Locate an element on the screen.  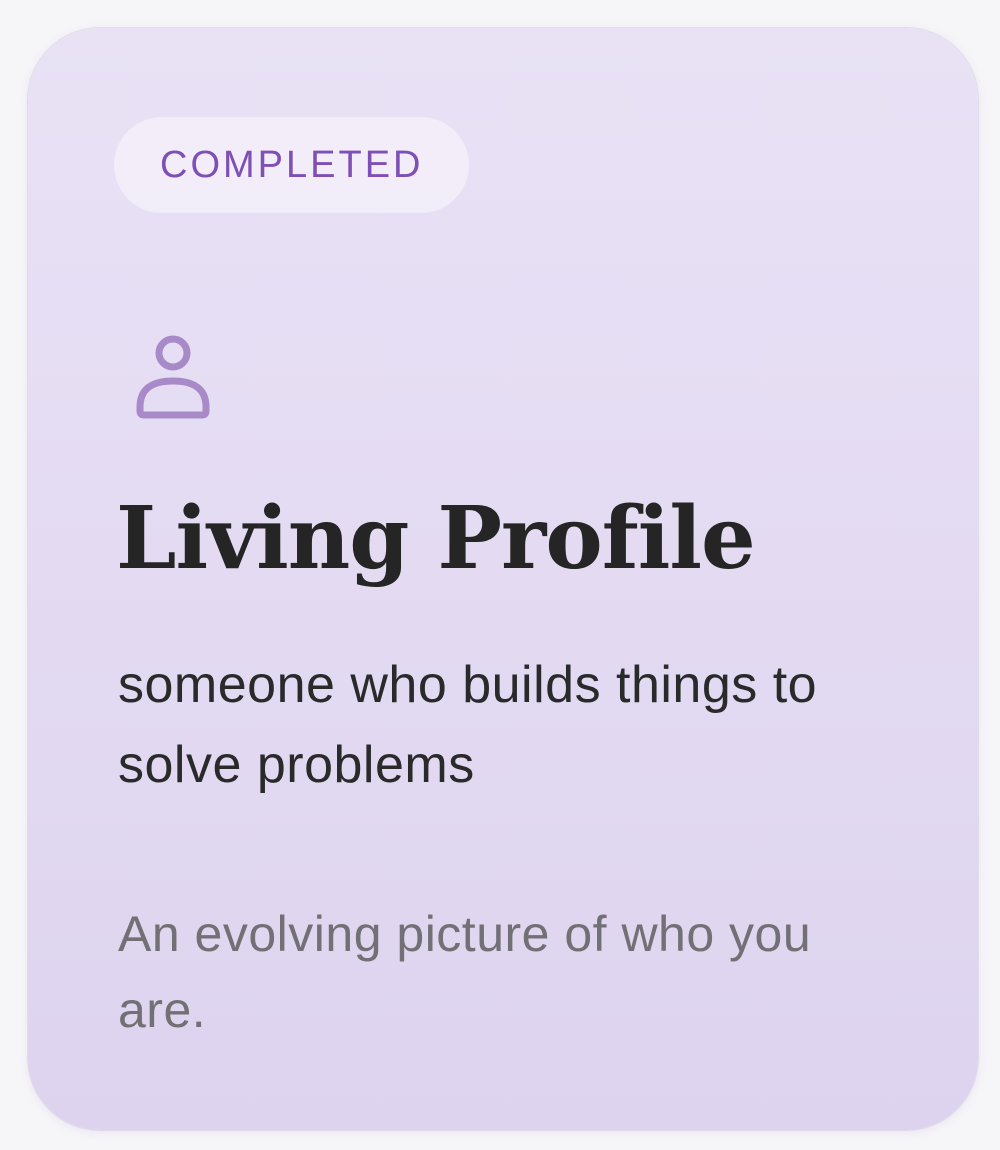
profile-description: An evolving picture of who you are. is located at coordinates (465, 972).